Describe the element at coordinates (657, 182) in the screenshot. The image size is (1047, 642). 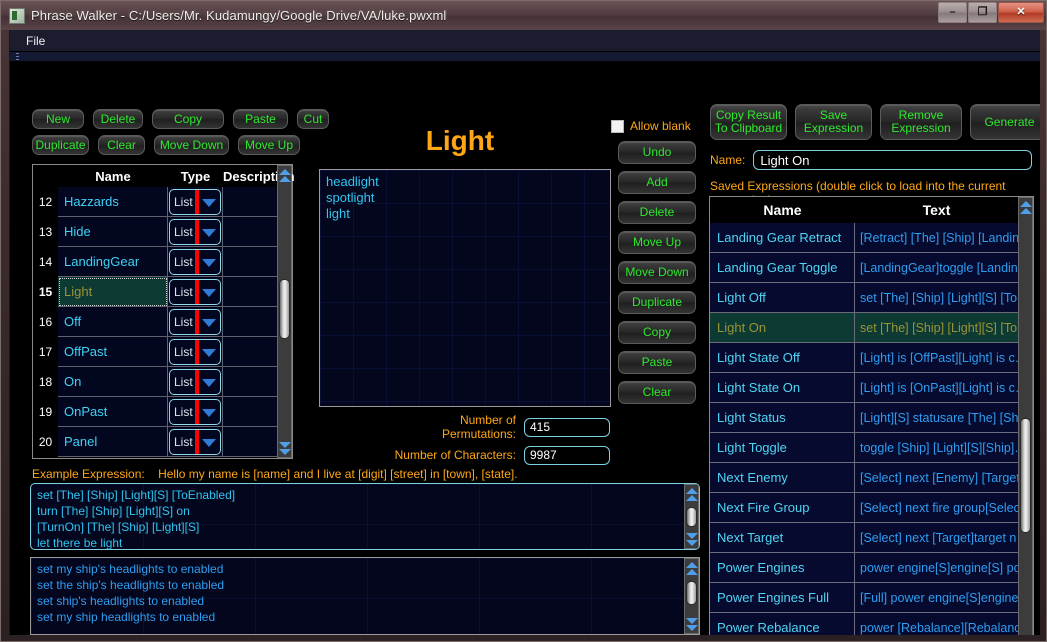
I see `add-button: Add` at that location.